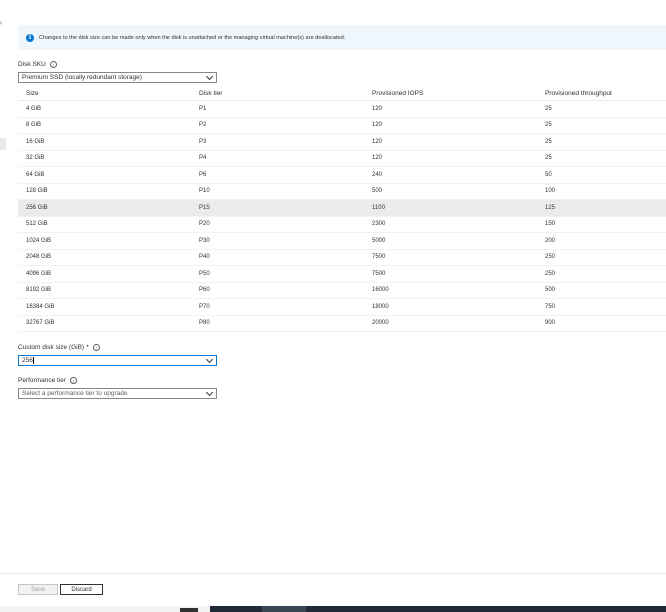  Describe the element at coordinates (35, 141) in the screenshot. I see `cell-size: 16 GiB` at that location.